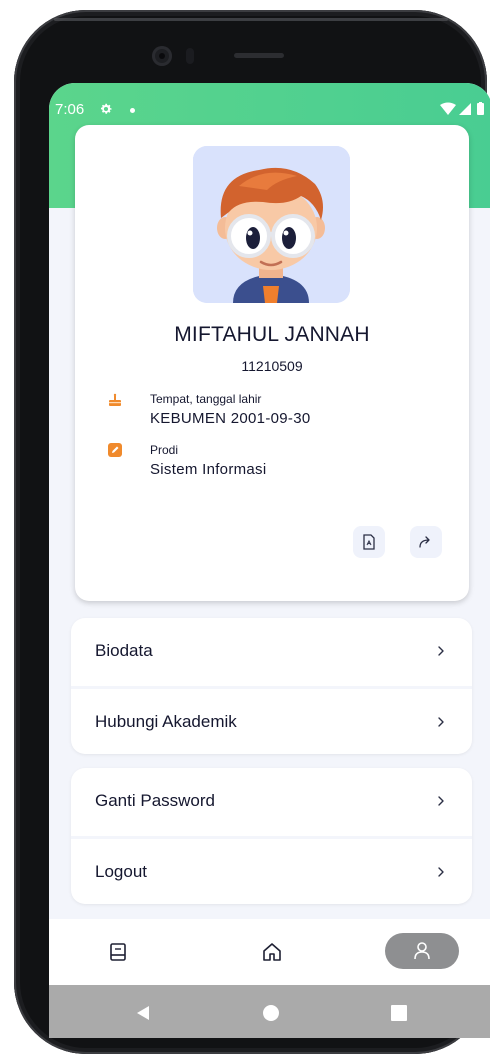 The image size is (490, 1057). What do you see at coordinates (206, 399) in the screenshot?
I see `birth-label: Tempat, tanggal lahir` at bounding box center [206, 399].